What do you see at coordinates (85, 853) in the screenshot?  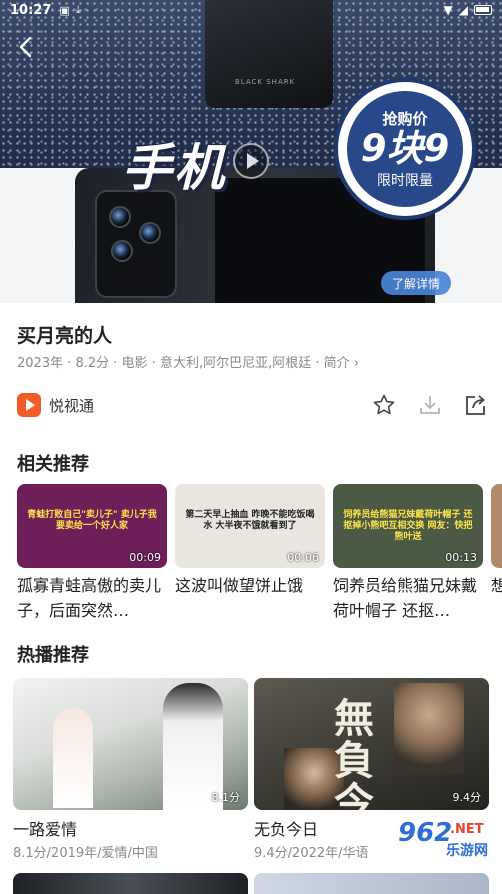 I see `hot-item-sub: 8.1分/2019年/爱情/中国` at bounding box center [85, 853].